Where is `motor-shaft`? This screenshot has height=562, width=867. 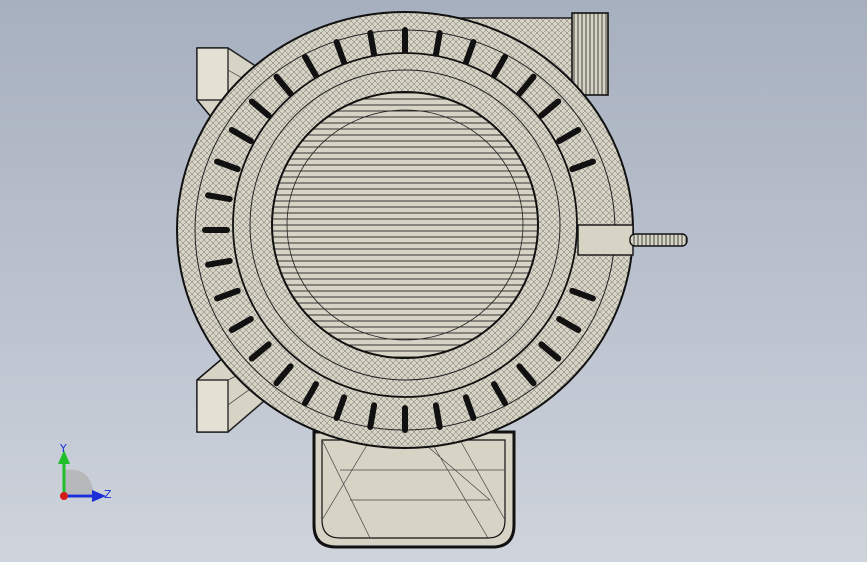
motor-shaft is located at coordinates (632, 240).